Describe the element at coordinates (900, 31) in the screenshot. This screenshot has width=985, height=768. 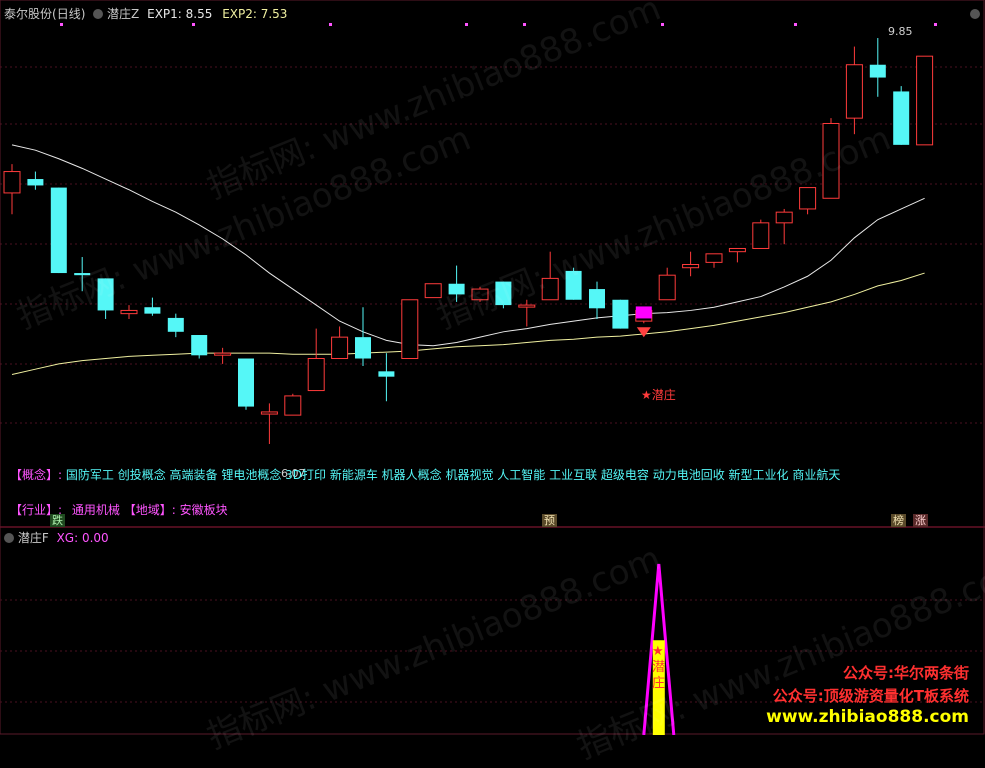
I see `high-price-label: 9.85` at that location.